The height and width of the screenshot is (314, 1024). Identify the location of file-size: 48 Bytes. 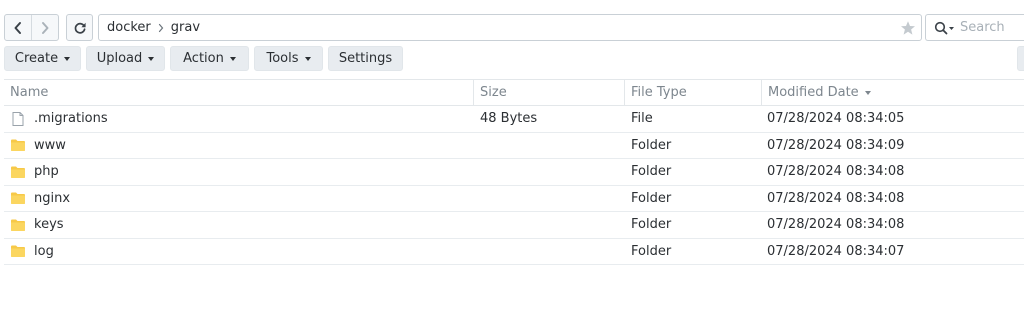
(509, 119).